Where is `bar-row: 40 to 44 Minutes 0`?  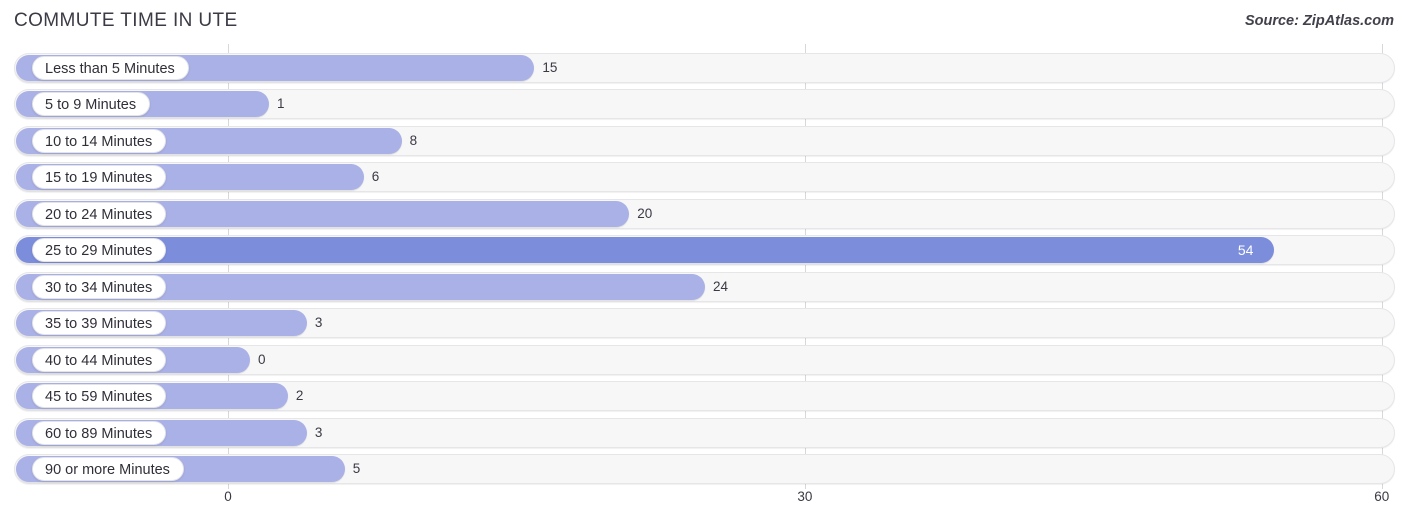
bar-row: 40 to 44 Minutes 0 is located at coordinates (703, 359).